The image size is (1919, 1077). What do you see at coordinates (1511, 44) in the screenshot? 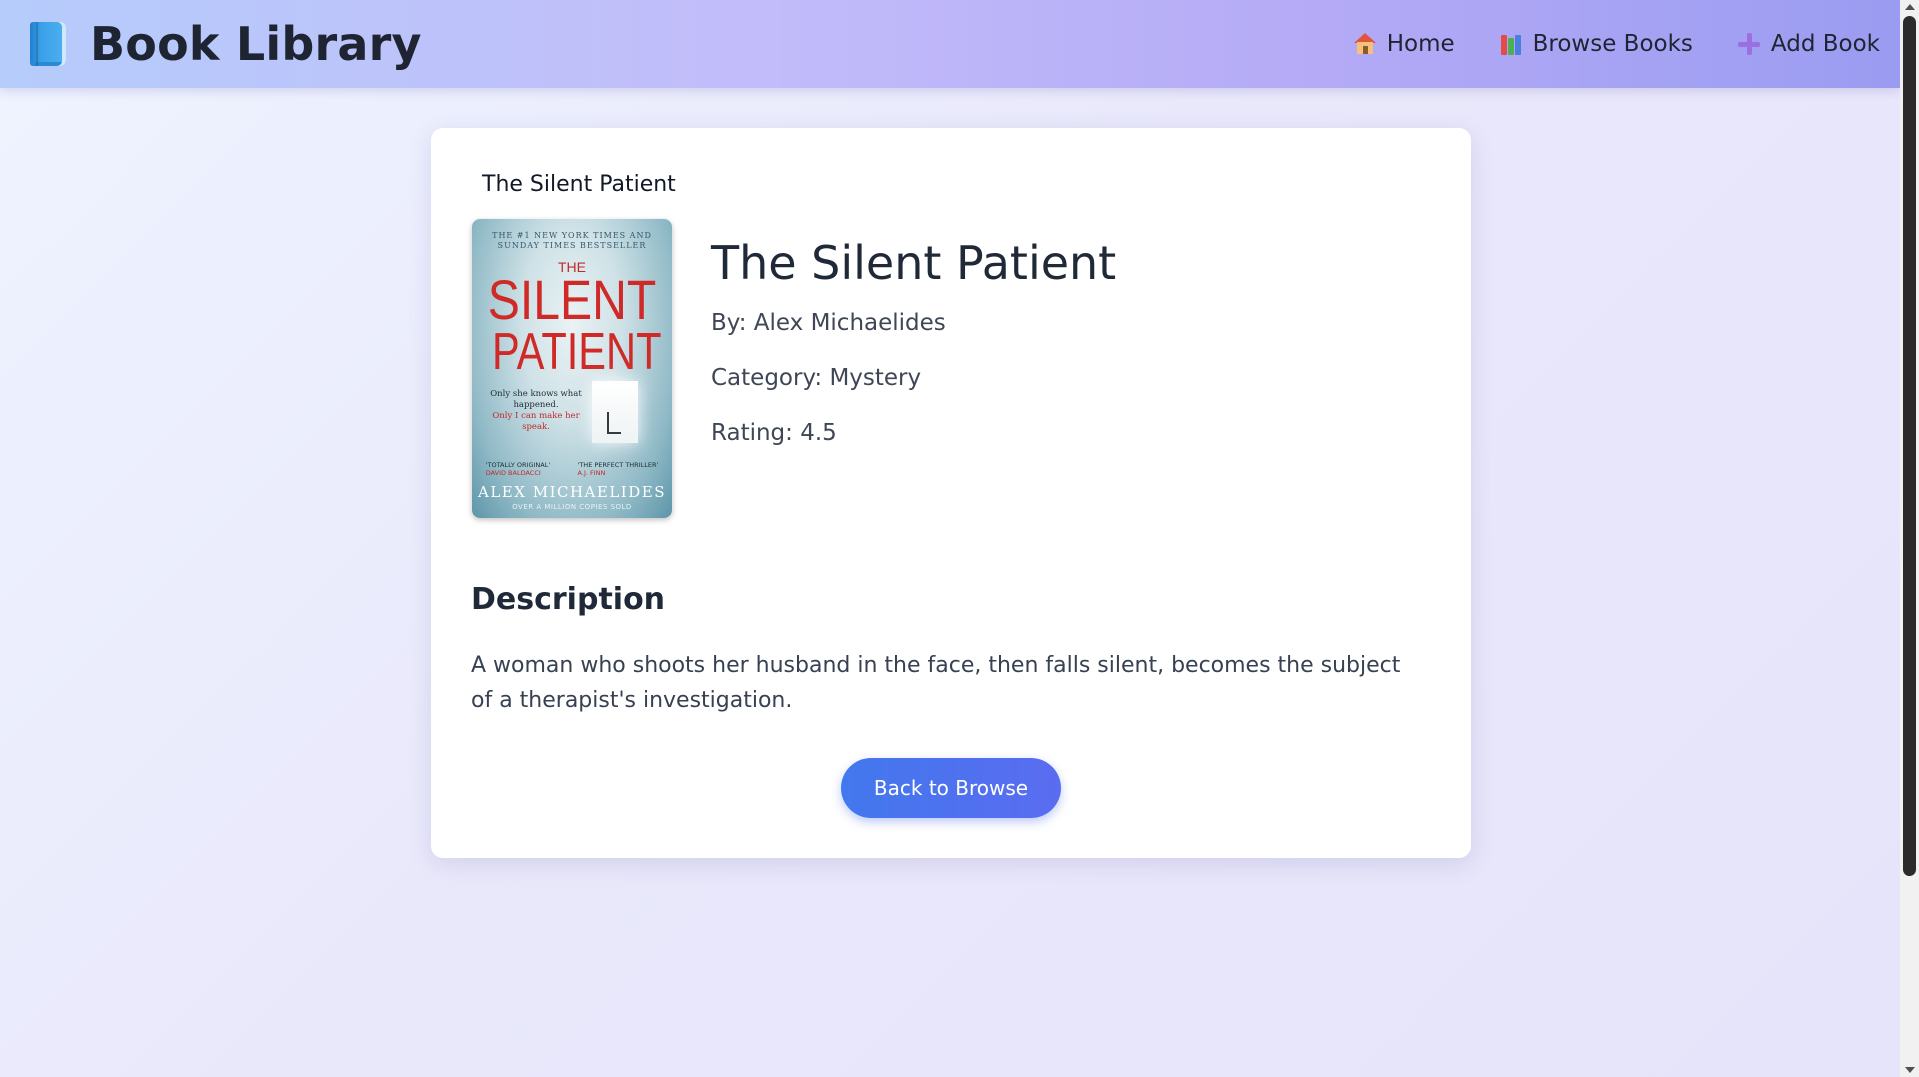
I see `books-icon` at bounding box center [1511, 44].